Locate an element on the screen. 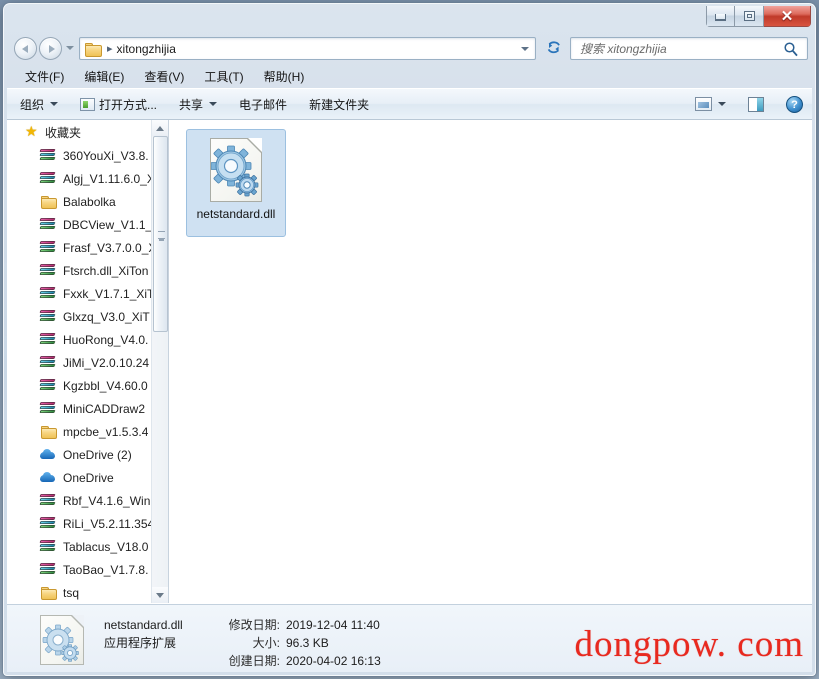 The image size is (819, 679). navigation-bar: ▸ xitongzhijia is located at coordinates (409, 48).